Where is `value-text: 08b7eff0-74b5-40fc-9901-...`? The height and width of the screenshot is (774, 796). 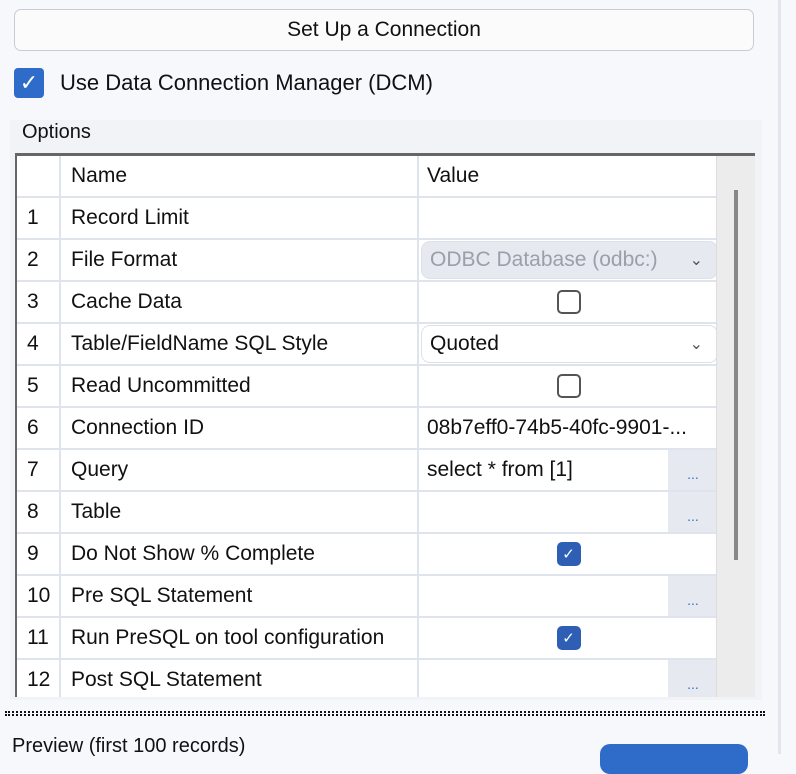
value-text: 08b7eff0-74b5-40fc-9901-... is located at coordinates (553, 428).